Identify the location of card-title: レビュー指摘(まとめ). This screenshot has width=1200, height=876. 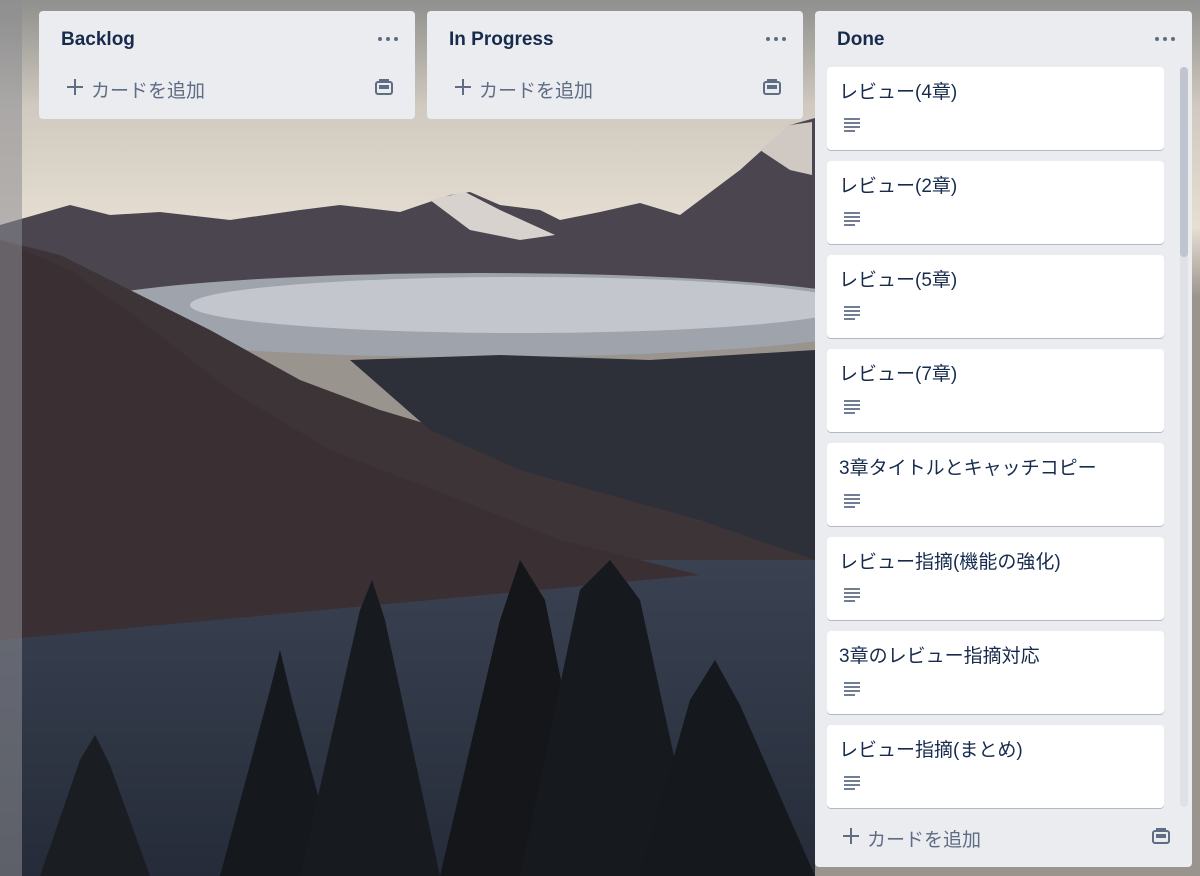
(931, 750).